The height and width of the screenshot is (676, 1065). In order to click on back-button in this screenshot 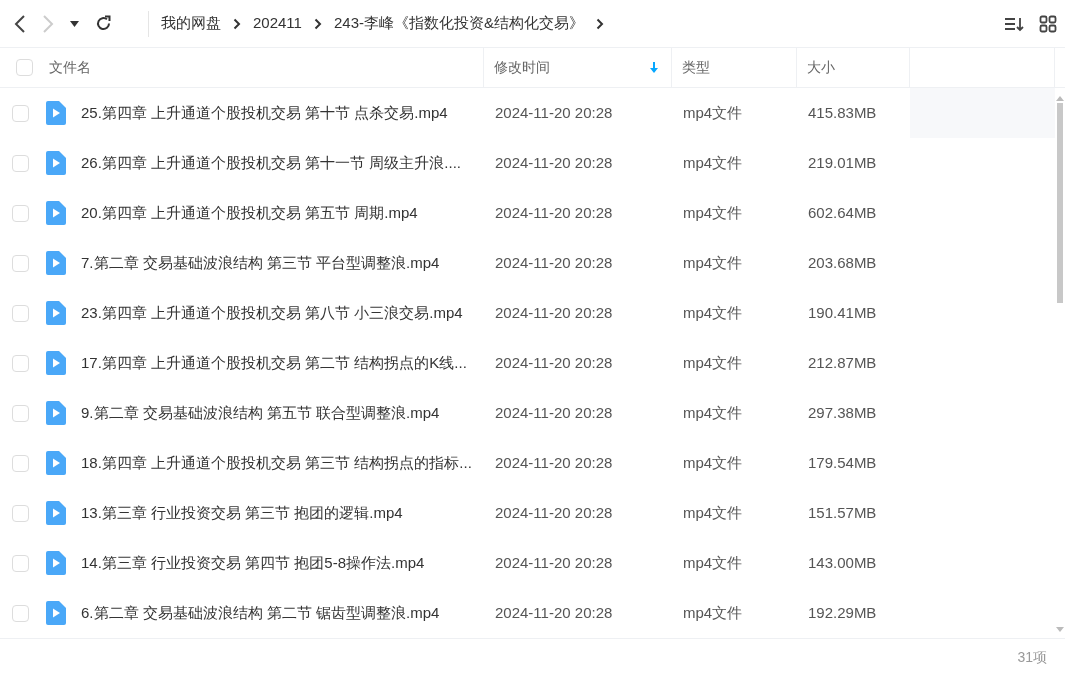, I will do `click(20, 23)`.